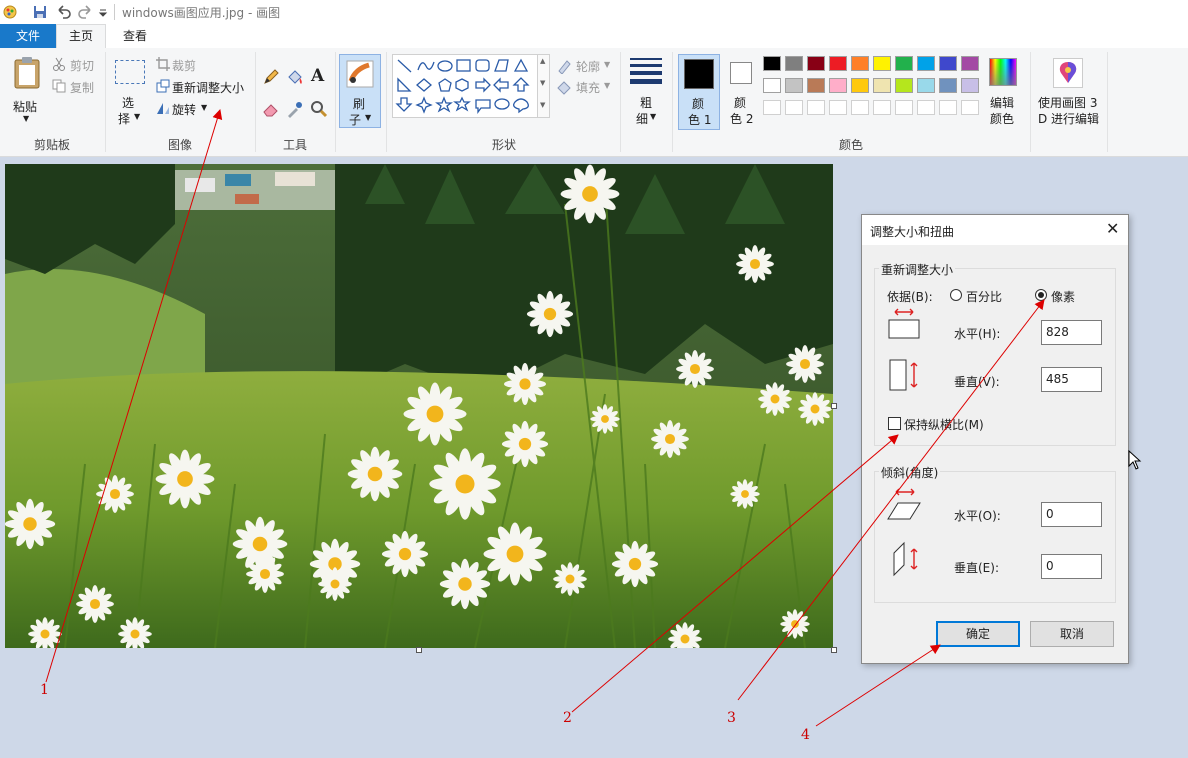 This screenshot has height=758, width=1188. Describe the element at coordinates (894, 423) in the screenshot. I see `keep-ratio-checkbox` at that location.